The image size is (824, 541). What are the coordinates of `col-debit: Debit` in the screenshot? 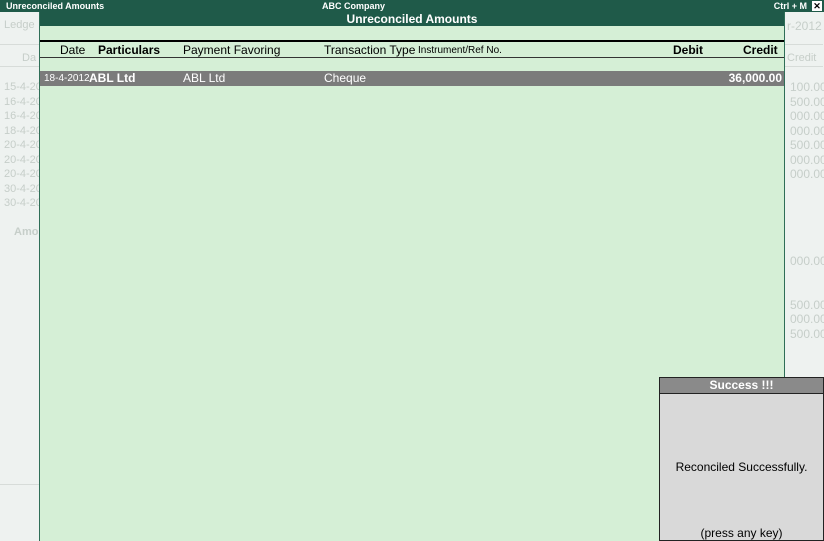 It's located at (688, 50).